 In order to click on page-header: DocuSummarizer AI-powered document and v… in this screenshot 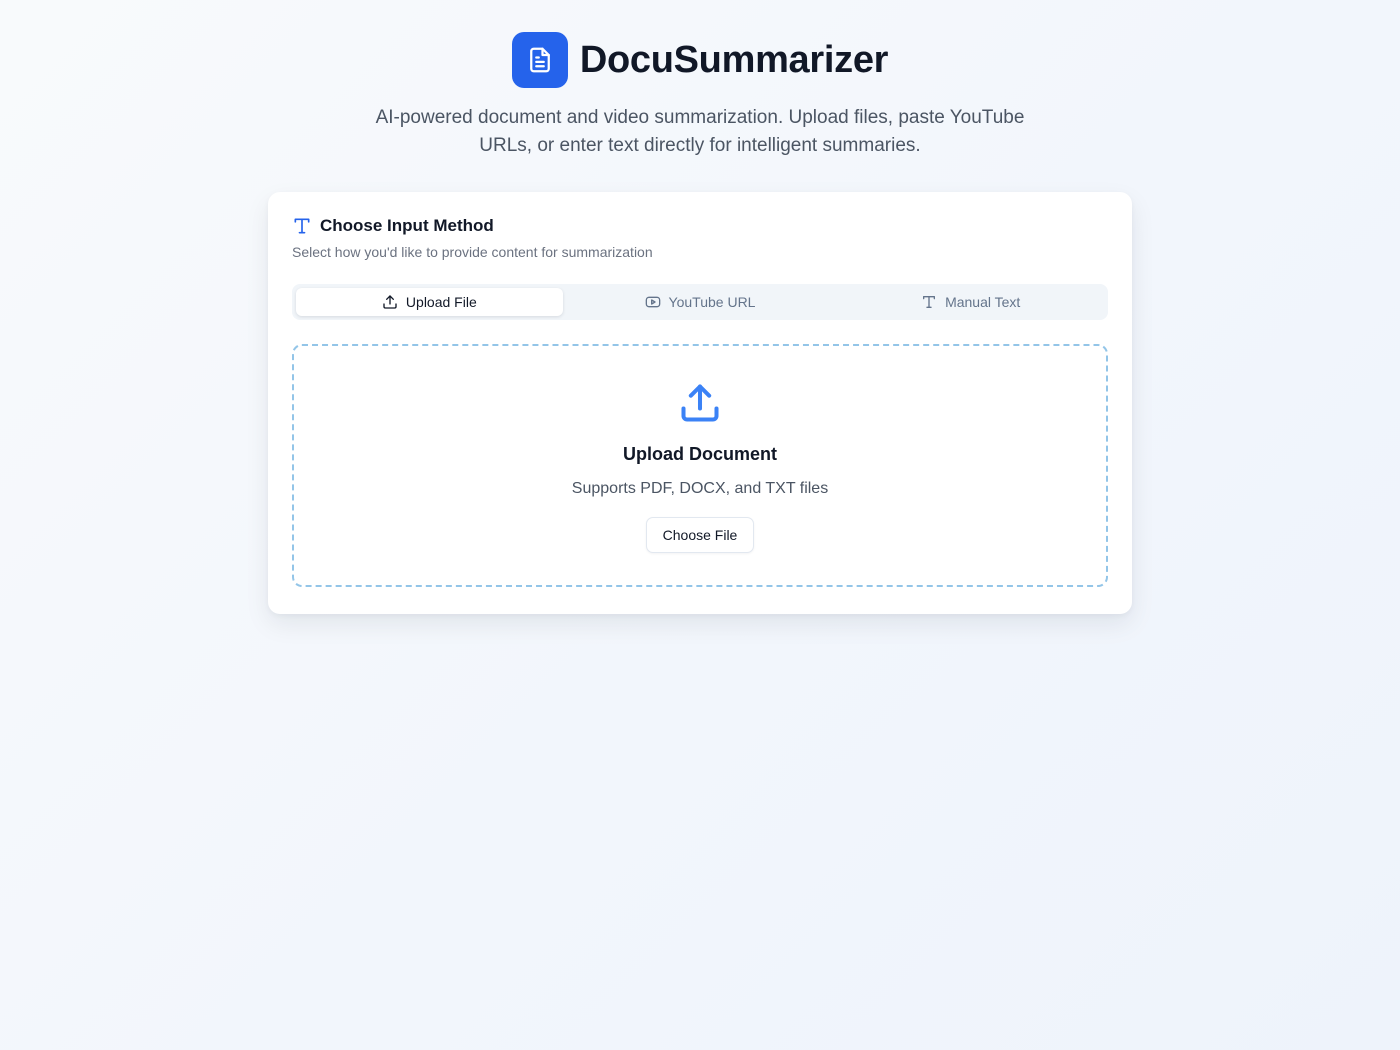, I will do `click(700, 96)`.